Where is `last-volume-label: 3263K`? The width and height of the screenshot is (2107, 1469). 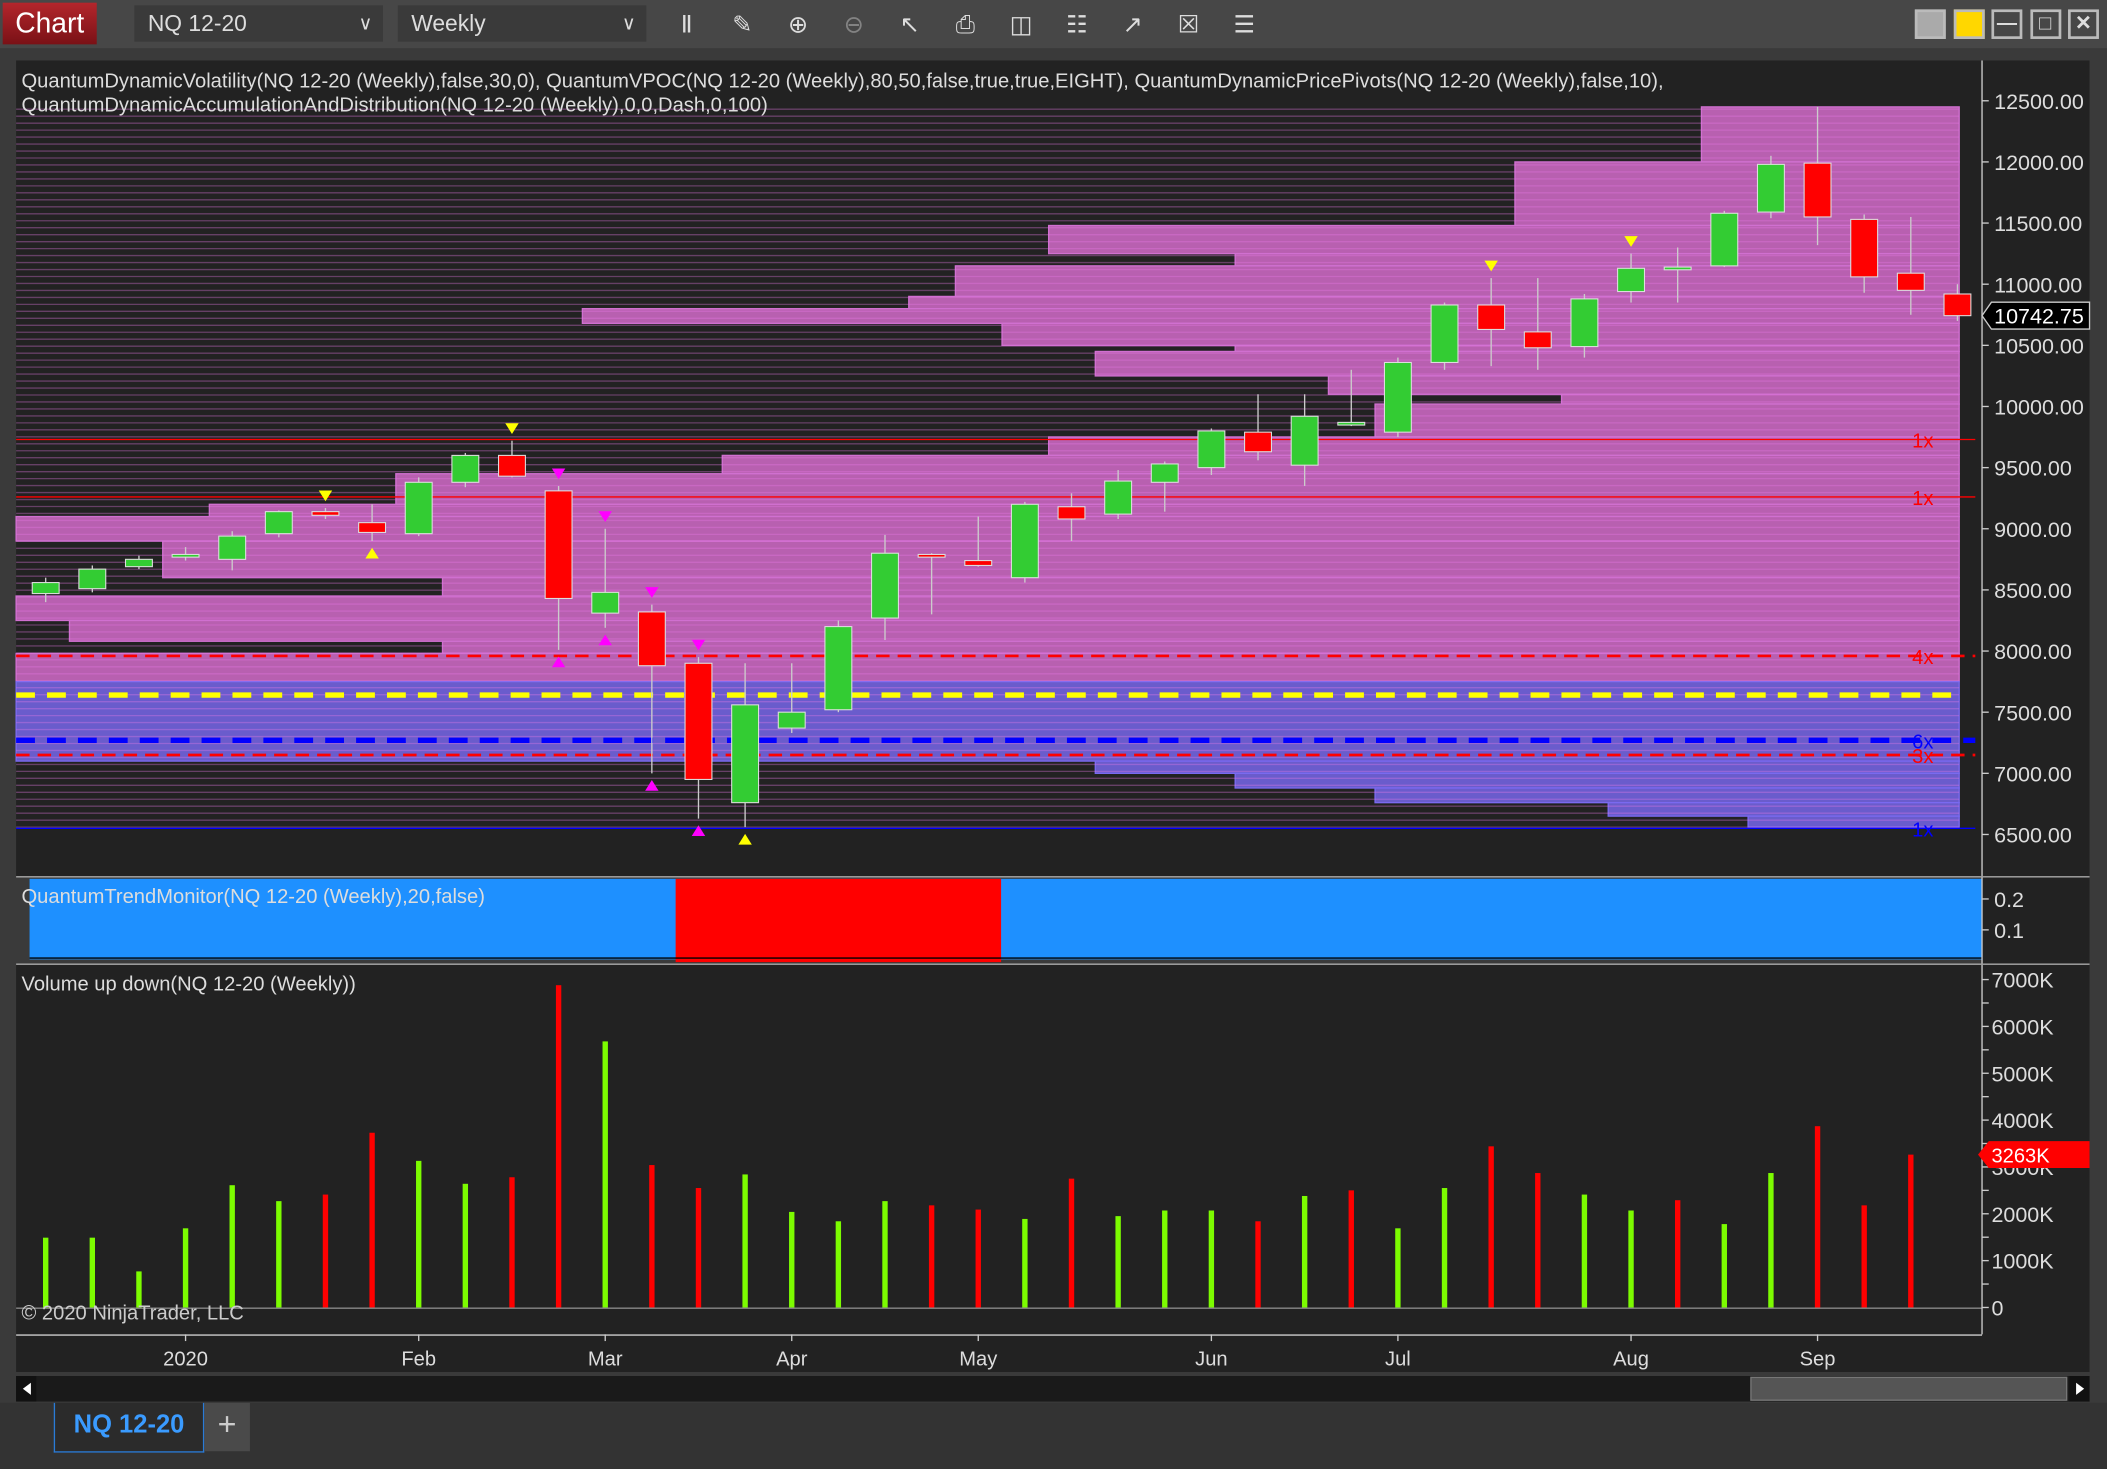
last-volume-label: 3263K is located at coordinates (2020, 1157).